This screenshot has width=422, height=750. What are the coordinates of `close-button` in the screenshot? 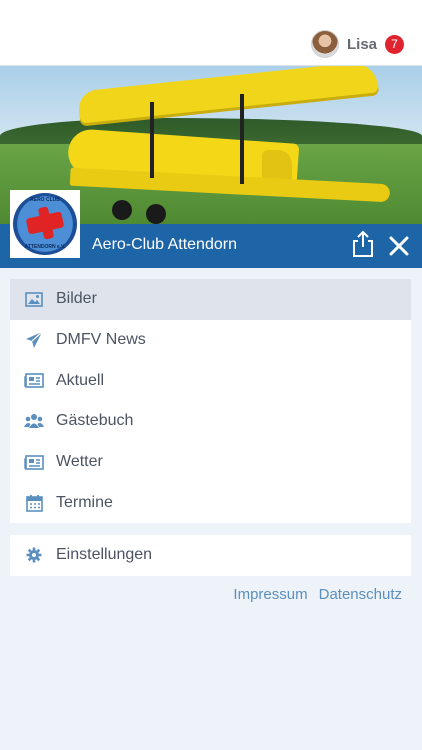 It's located at (399, 246).